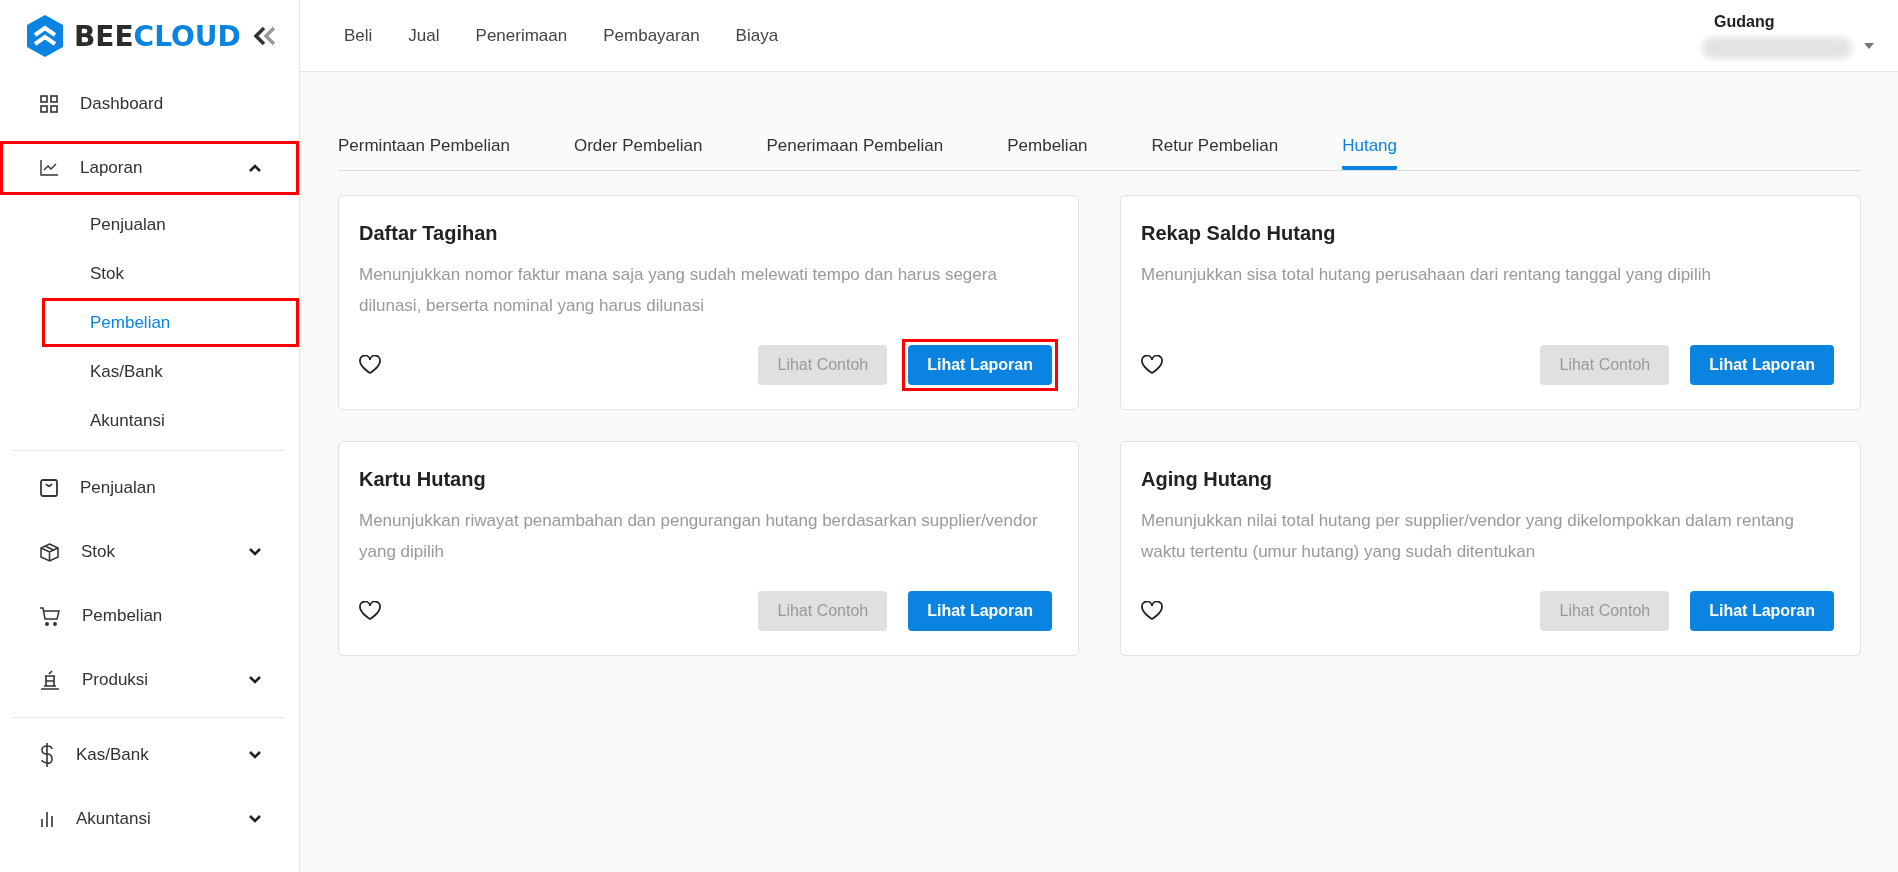 The image size is (1898, 872). Describe the element at coordinates (149, 104) in the screenshot. I see `sidebar-item: Dashboard` at that location.